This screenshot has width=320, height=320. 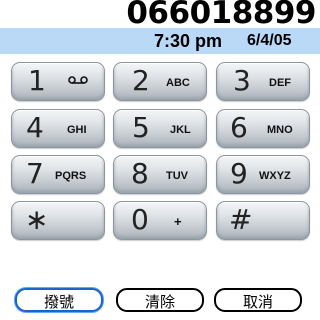 What do you see at coordinates (275, 176) in the screenshot?
I see `key-letters: WXYZ` at bounding box center [275, 176].